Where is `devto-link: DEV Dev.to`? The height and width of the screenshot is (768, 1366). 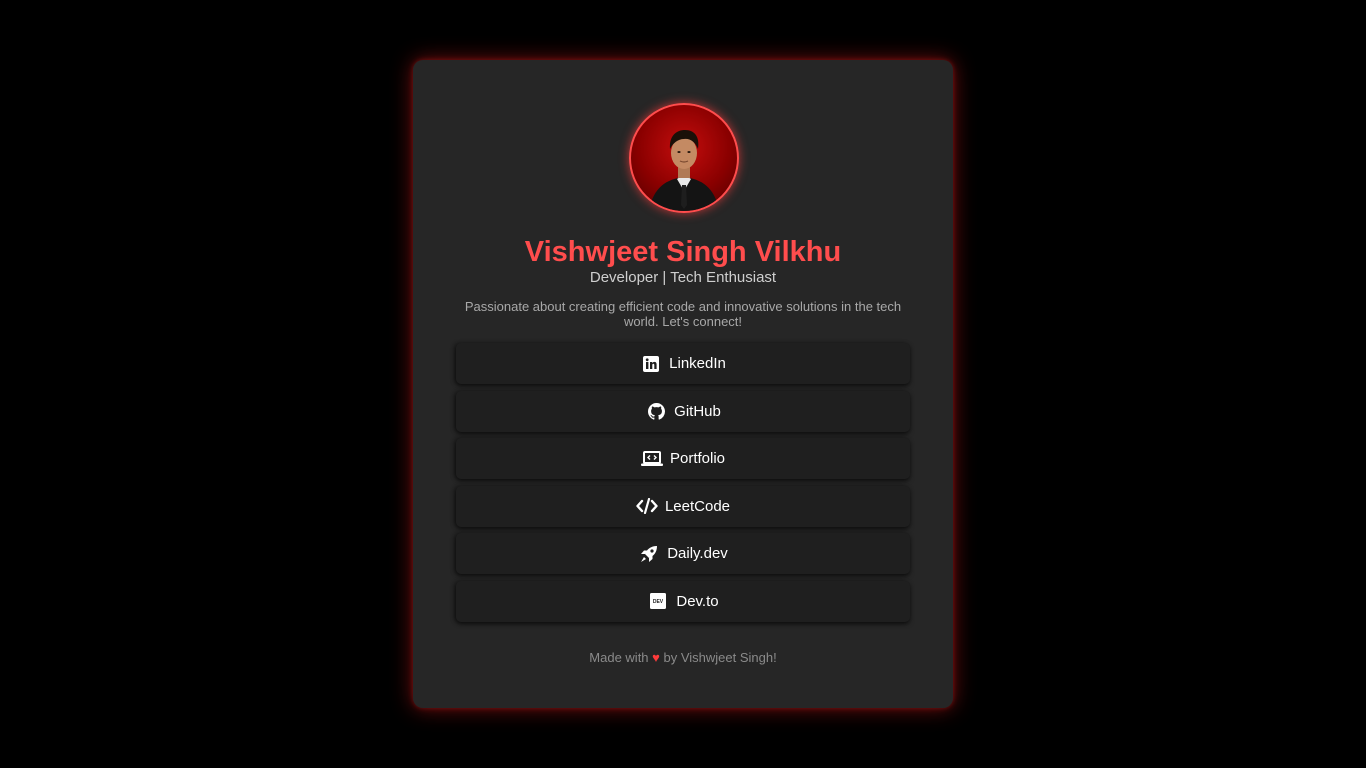
devto-link: DEV Dev.to is located at coordinates (683, 601).